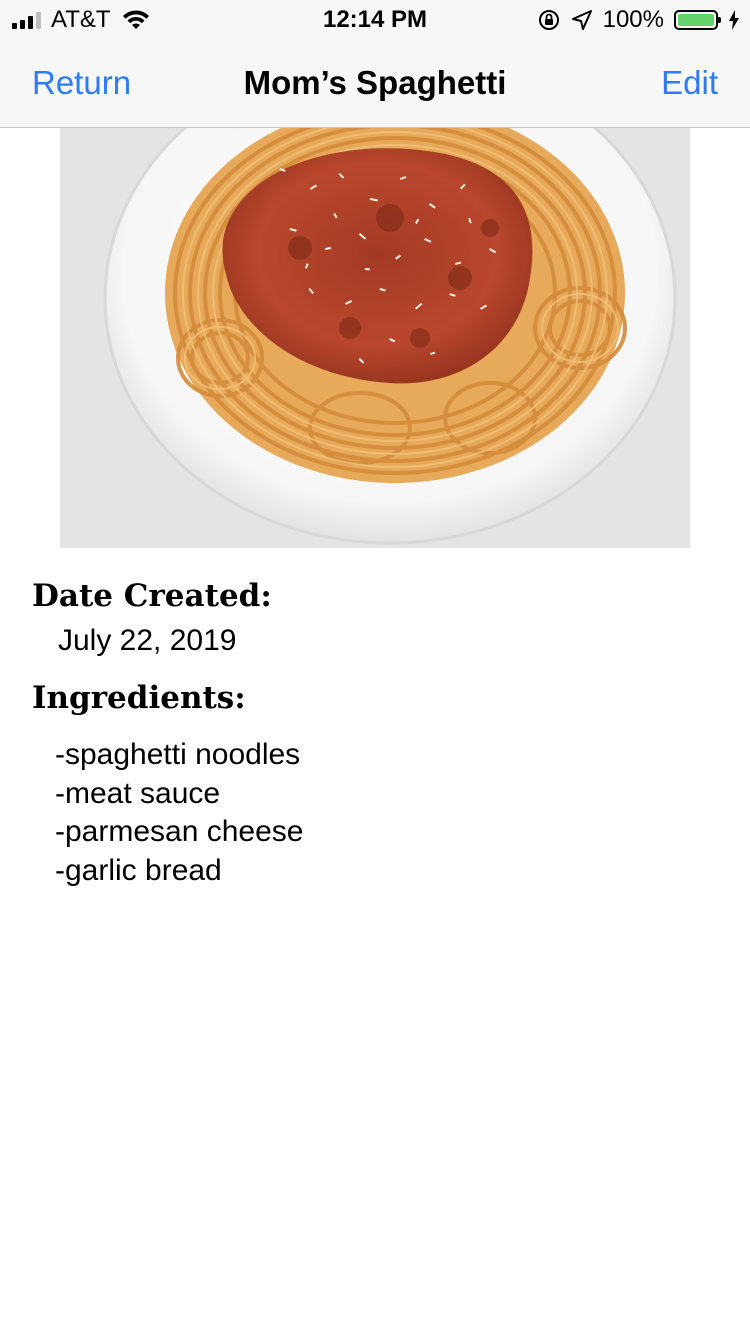 The height and width of the screenshot is (1334, 750). Describe the element at coordinates (633, 19) in the screenshot. I see `battery-percent: 100%` at that location.